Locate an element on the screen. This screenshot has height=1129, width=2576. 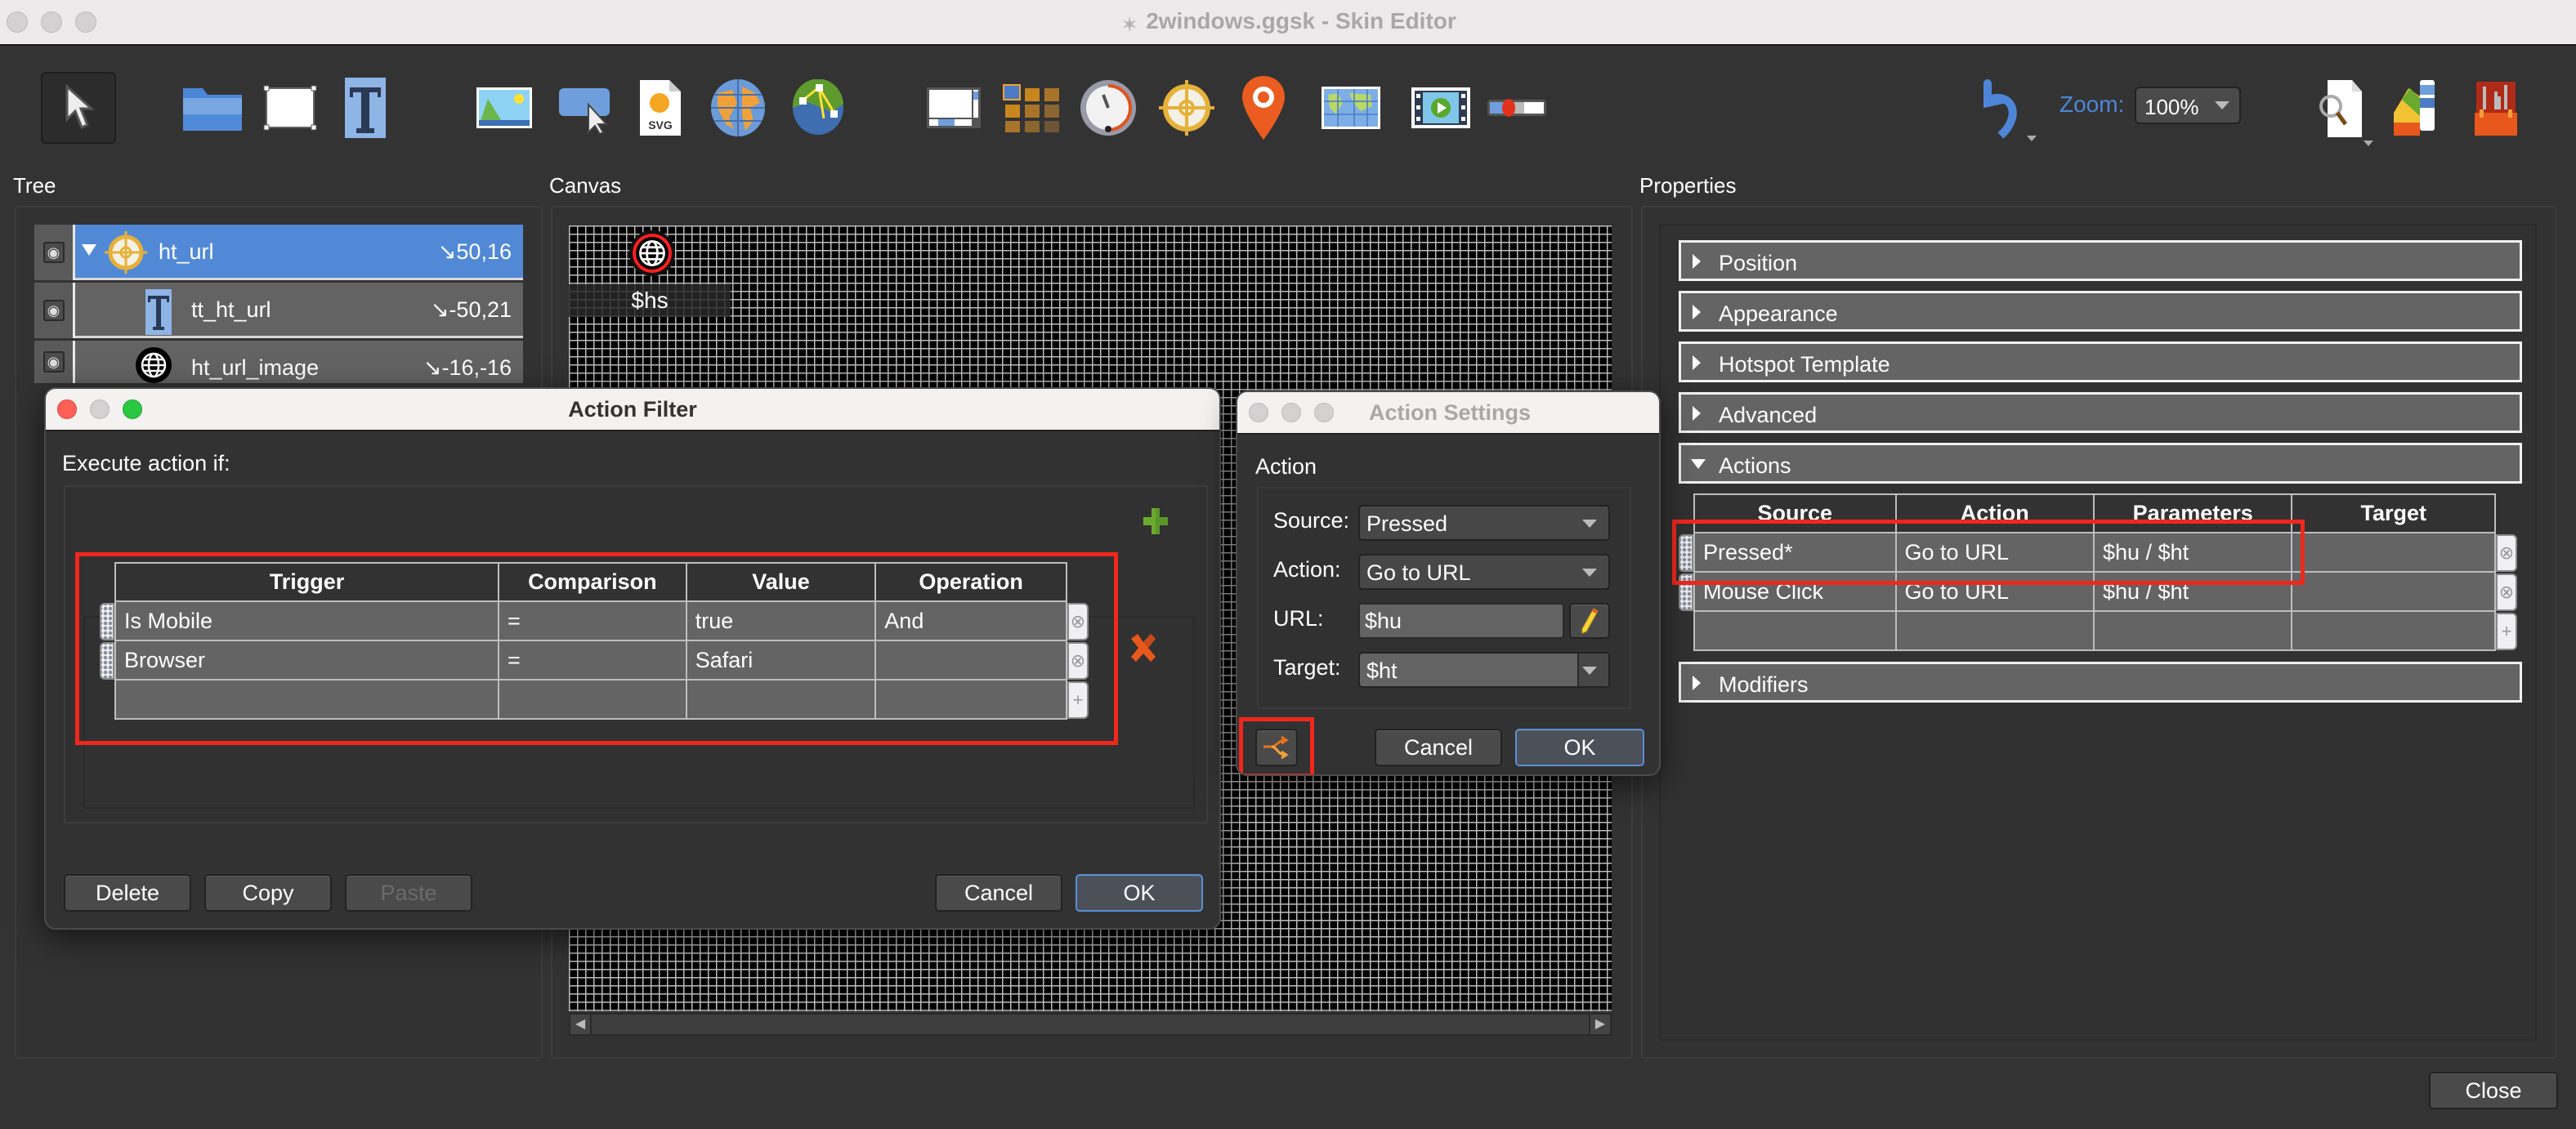
table-row: Mouse Click Go to URL $hu / $ht is located at coordinates (2094, 592).